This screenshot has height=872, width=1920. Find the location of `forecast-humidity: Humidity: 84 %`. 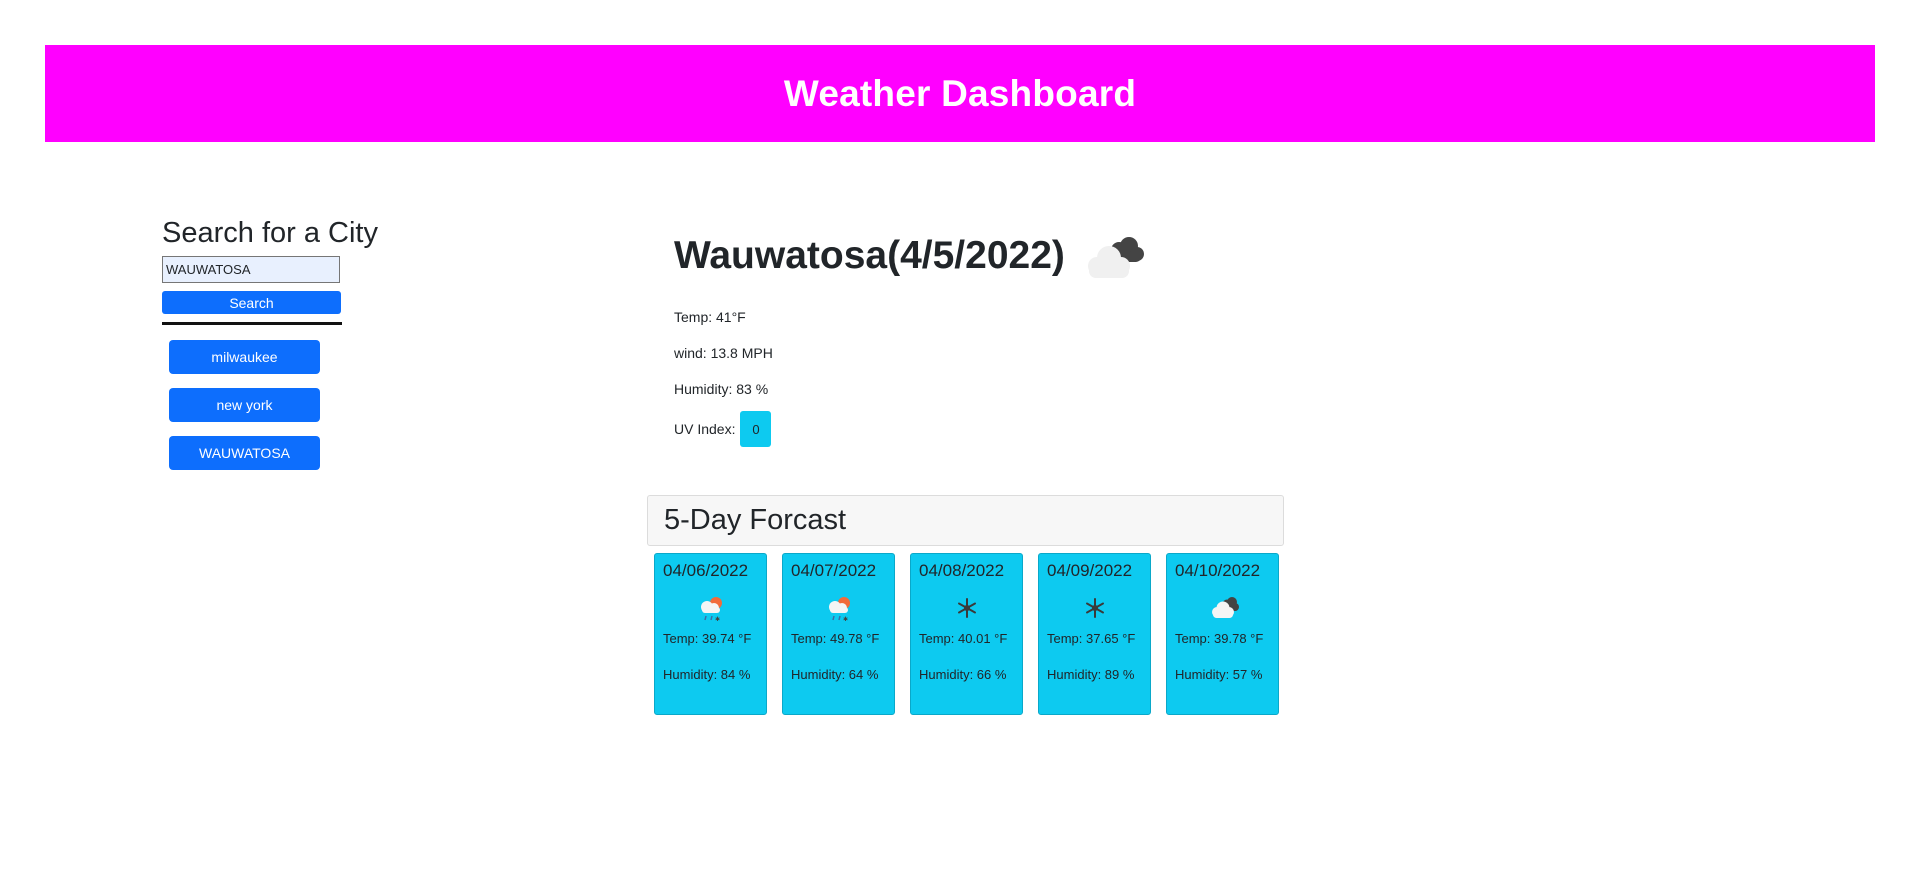

forecast-humidity: Humidity: 84 % is located at coordinates (707, 674).